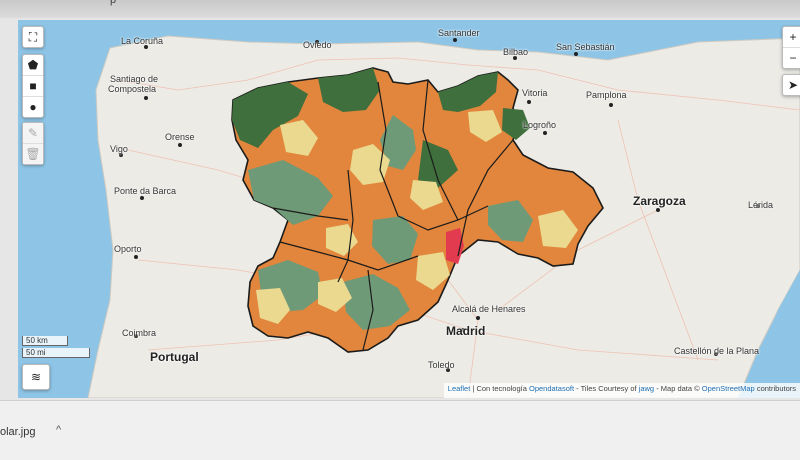 This screenshot has height=460, width=800. I want to click on city-label: Santiago de, so click(134, 79).